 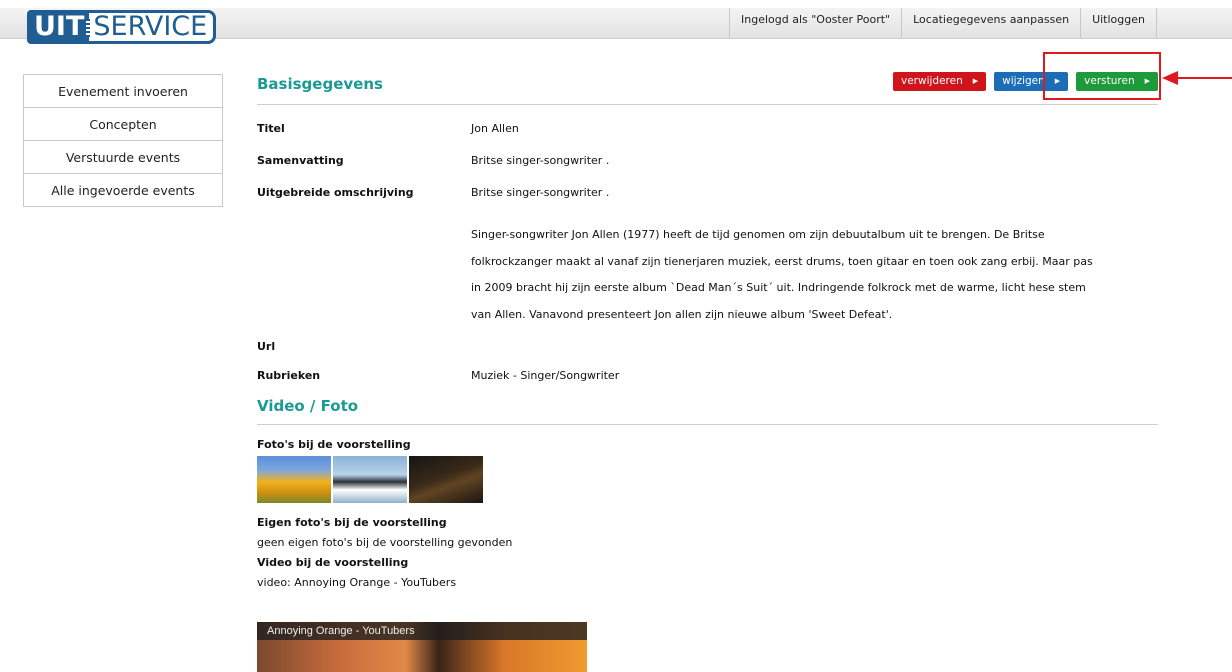 What do you see at coordinates (289, 375) in the screenshot?
I see `field-label: Rubrieken` at bounding box center [289, 375].